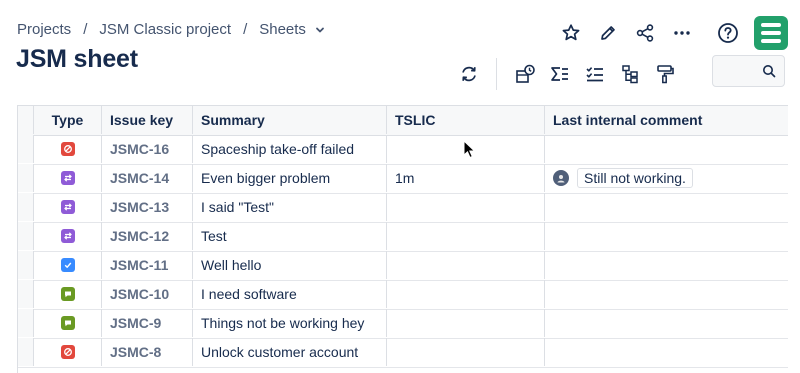 The image size is (800, 373). I want to click on checklist-icon, so click(595, 74).